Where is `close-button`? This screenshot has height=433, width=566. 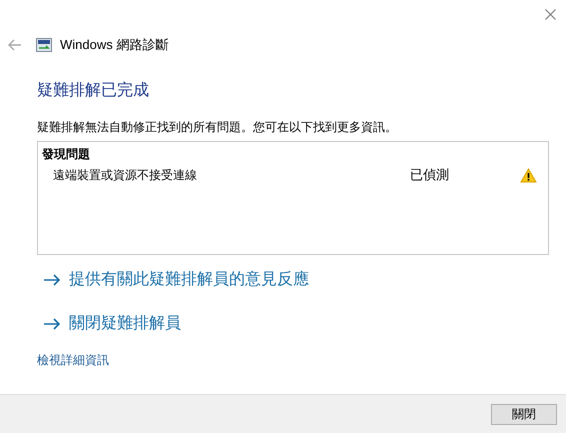 close-button is located at coordinates (550, 14).